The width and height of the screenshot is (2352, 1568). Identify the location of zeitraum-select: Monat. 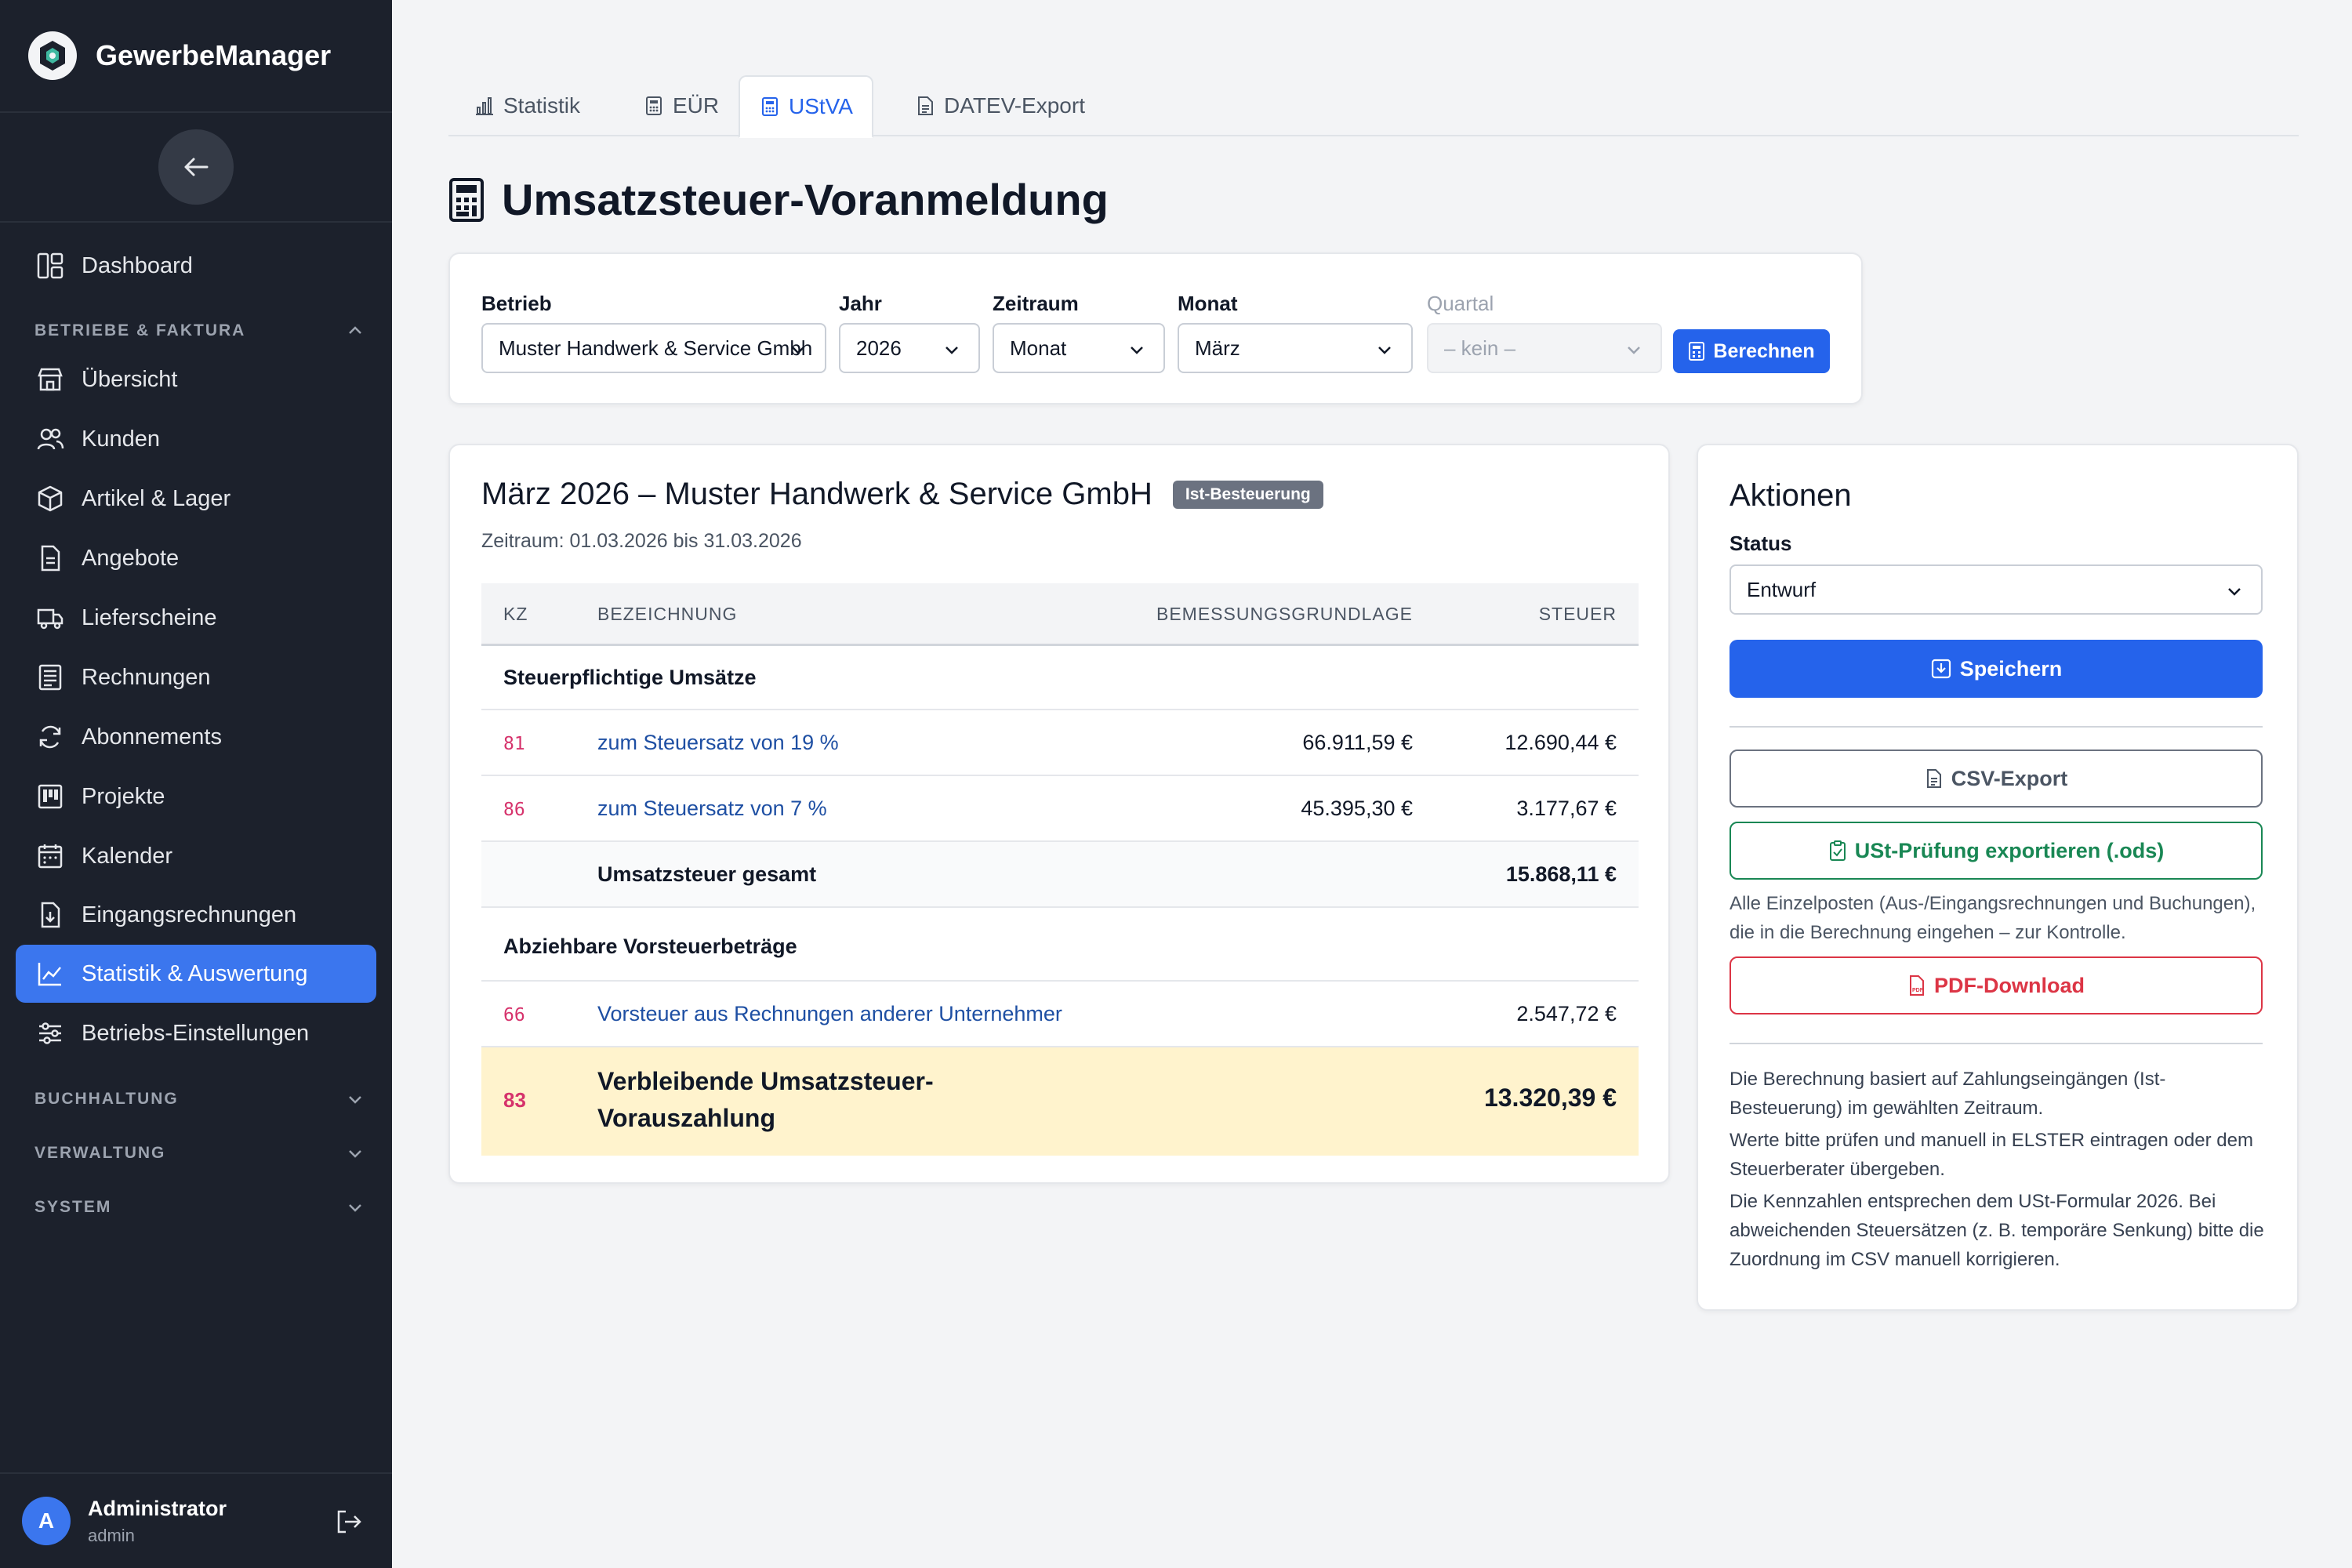
(1079, 348).